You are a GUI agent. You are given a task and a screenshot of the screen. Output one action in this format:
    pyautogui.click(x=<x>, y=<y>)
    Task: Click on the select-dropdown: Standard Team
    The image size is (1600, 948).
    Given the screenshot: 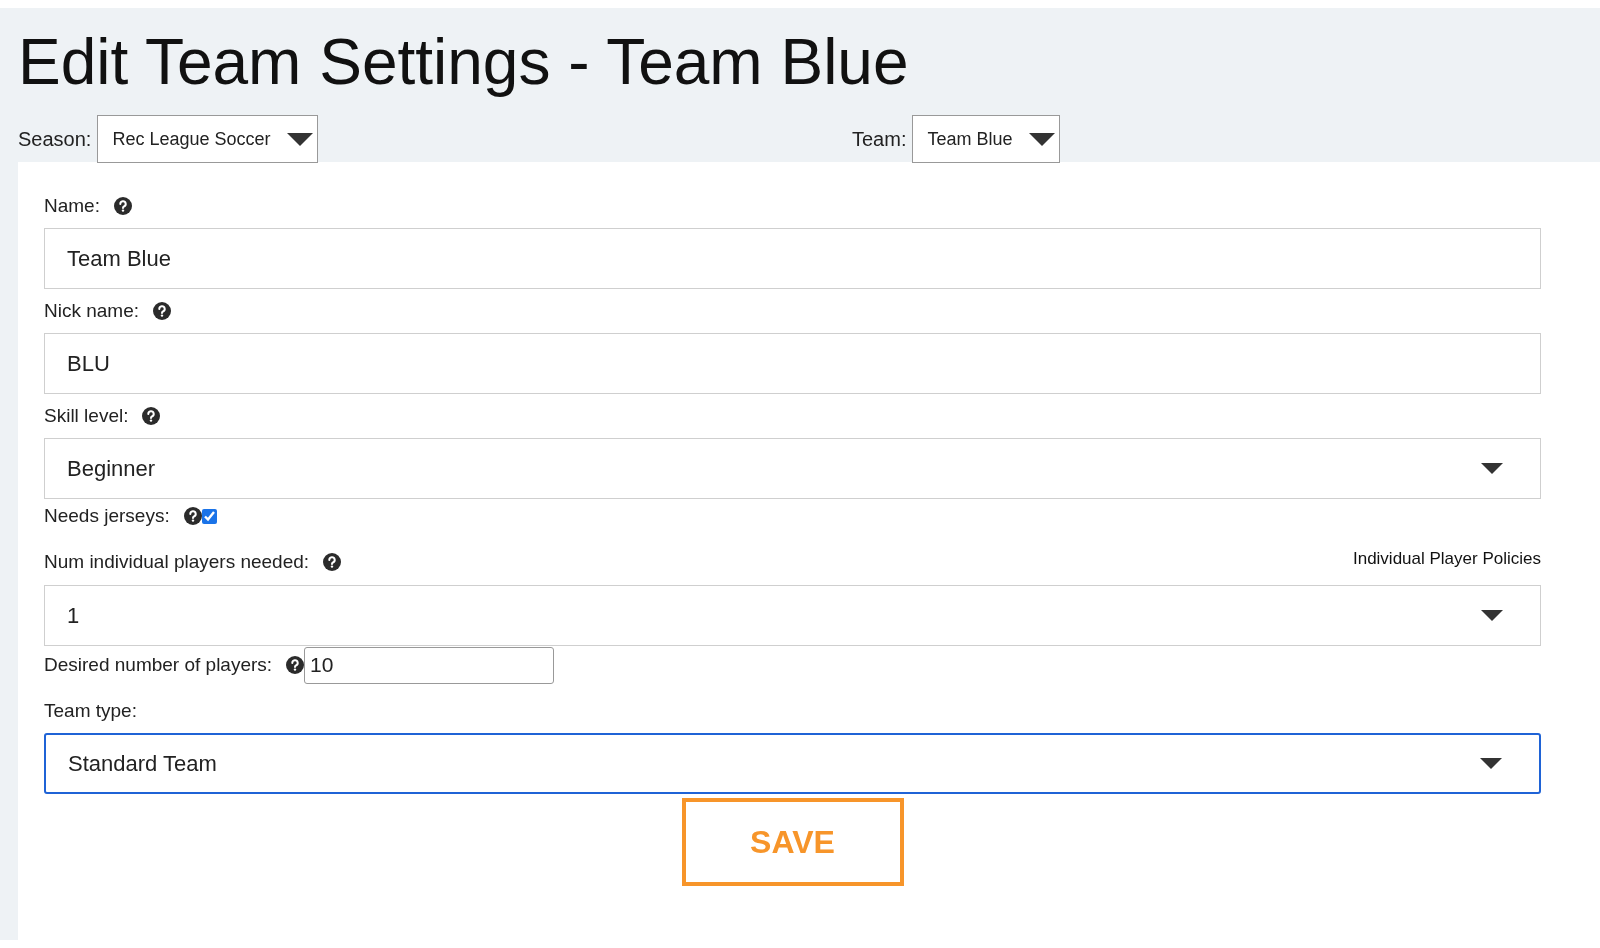 What is the action you would take?
    pyautogui.click(x=792, y=763)
    